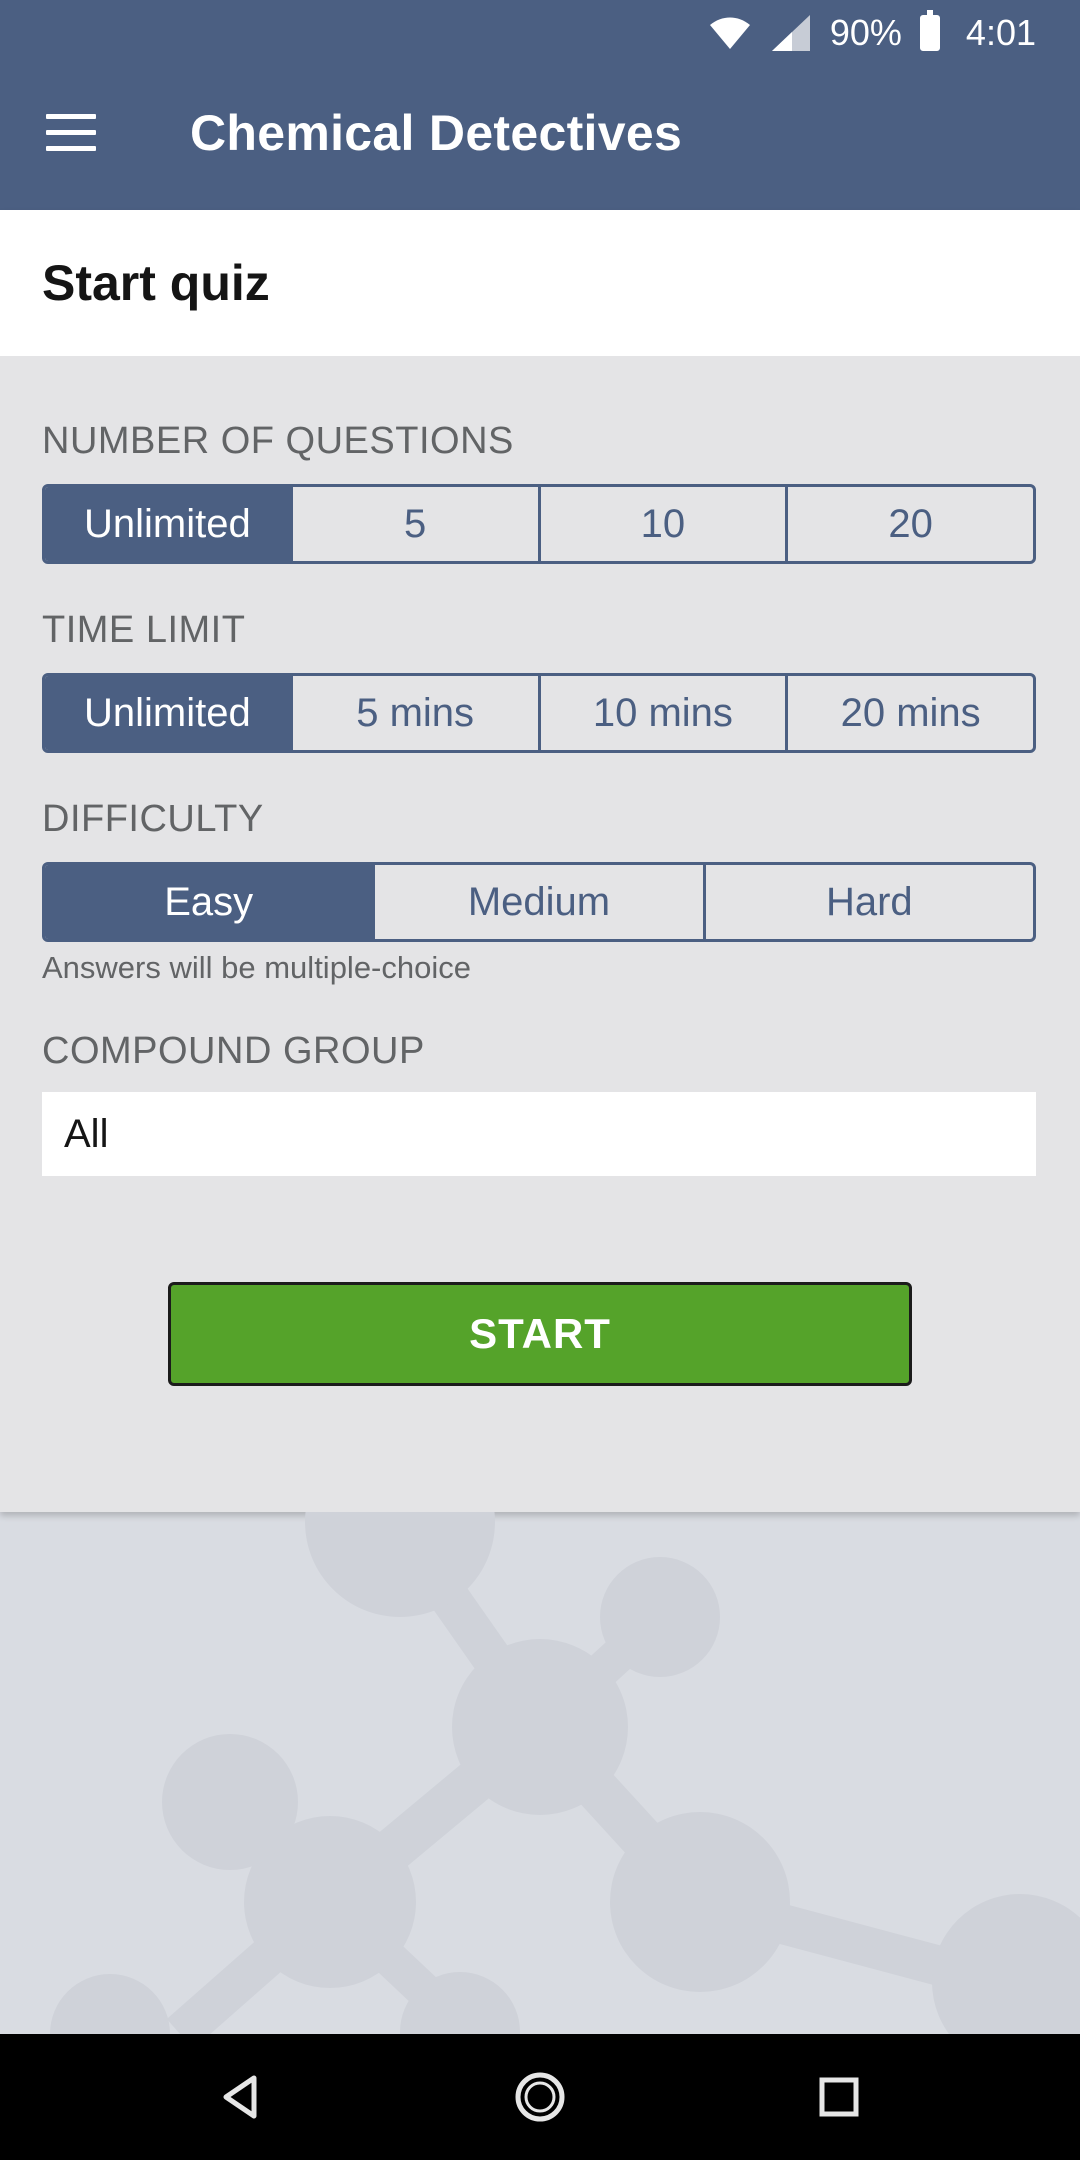  What do you see at coordinates (209, 902) in the screenshot?
I see `difficulty-option-easy: Easy` at bounding box center [209, 902].